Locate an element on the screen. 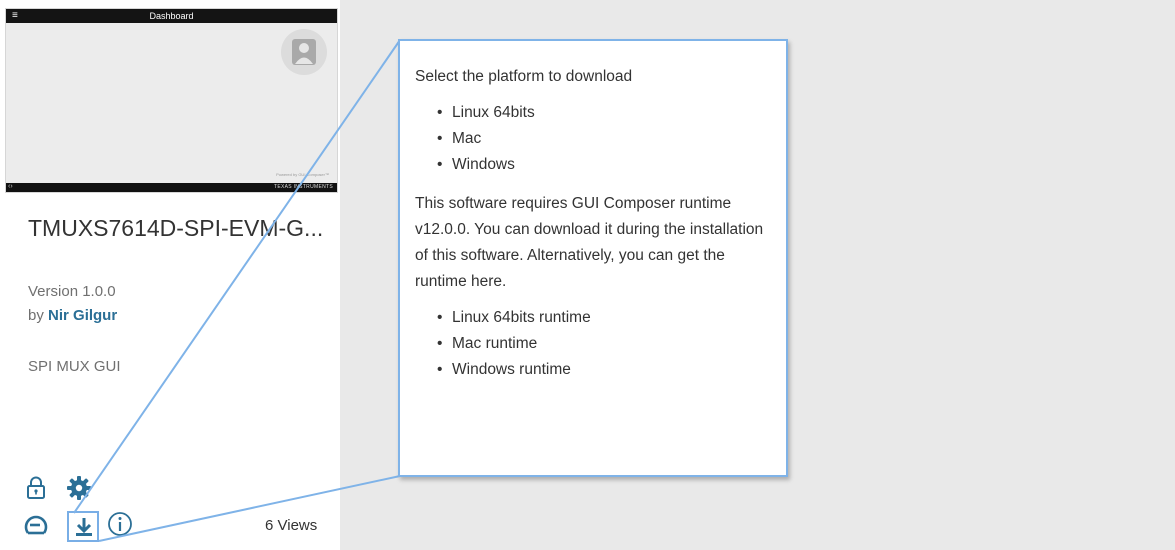 This screenshot has height=550, width=1175. platform-link-mac: Mac is located at coordinates (466, 138).